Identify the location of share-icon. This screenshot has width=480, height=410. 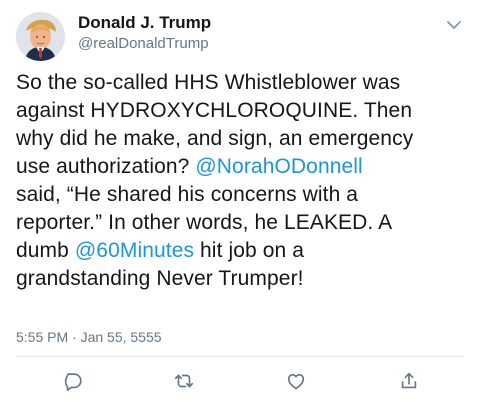
(409, 383).